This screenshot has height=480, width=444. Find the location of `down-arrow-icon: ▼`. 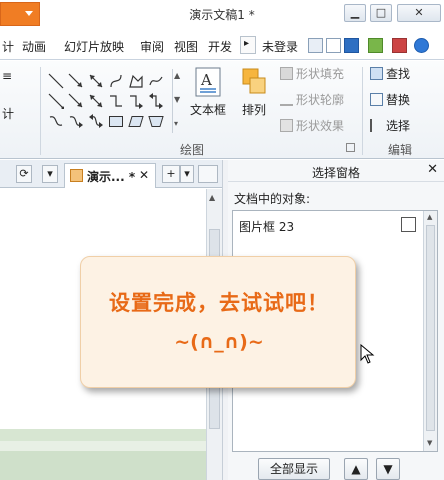

down-arrow-icon: ▼ is located at coordinates (388, 469).